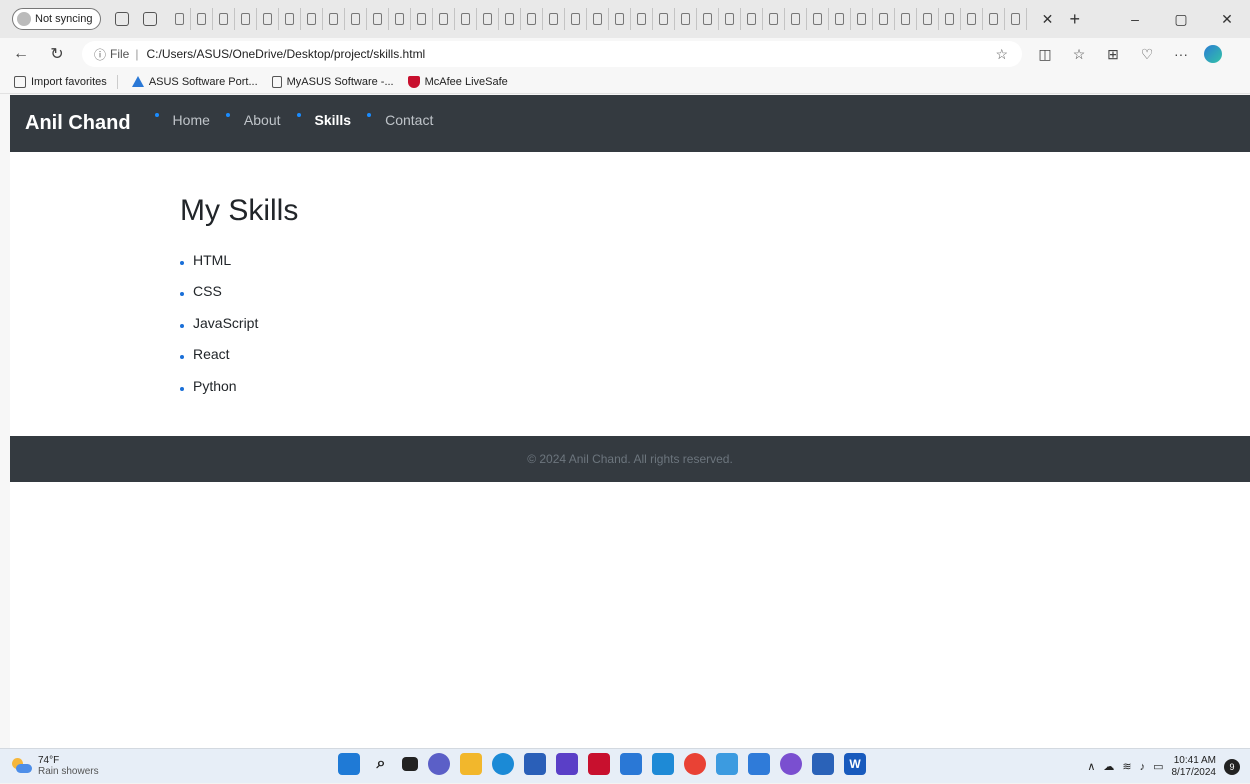 The width and height of the screenshot is (1250, 784). What do you see at coordinates (400, 120) in the screenshot?
I see `nav-item-contact: Contact` at bounding box center [400, 120].